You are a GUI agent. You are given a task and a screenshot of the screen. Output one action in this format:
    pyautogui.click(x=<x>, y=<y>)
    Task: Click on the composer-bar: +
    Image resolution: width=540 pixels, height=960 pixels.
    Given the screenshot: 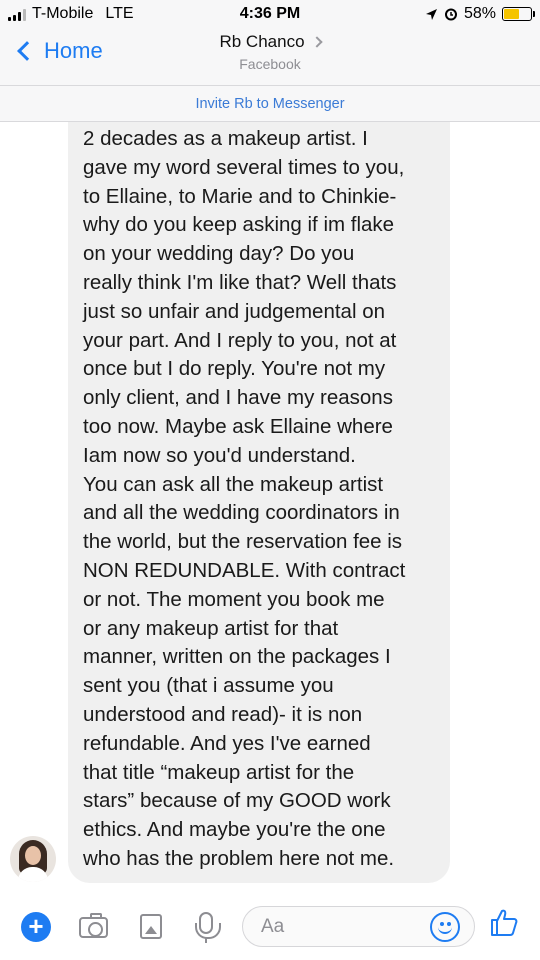 What is the action you would take?
    pyautogui.click(x=270, y=926)
    